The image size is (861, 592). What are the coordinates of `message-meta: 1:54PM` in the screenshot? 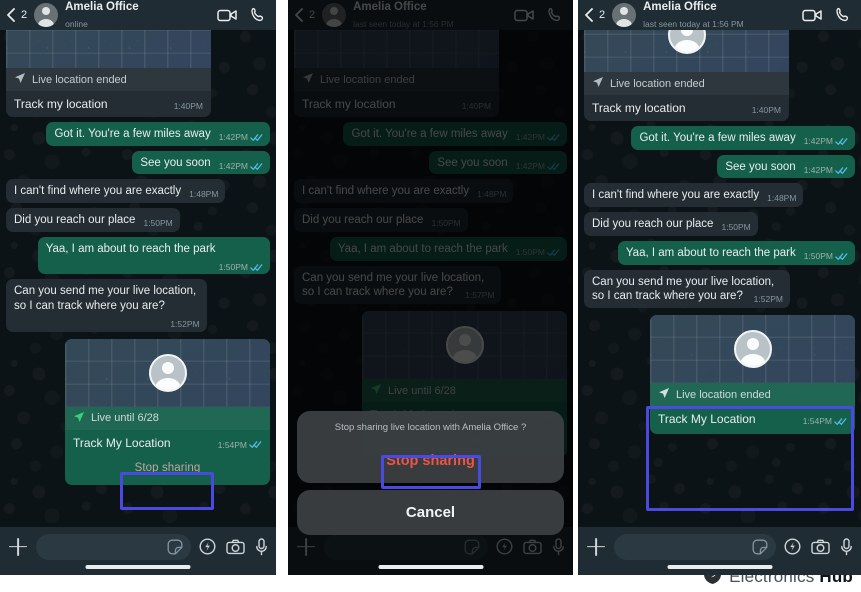 It's located at (825, 421).